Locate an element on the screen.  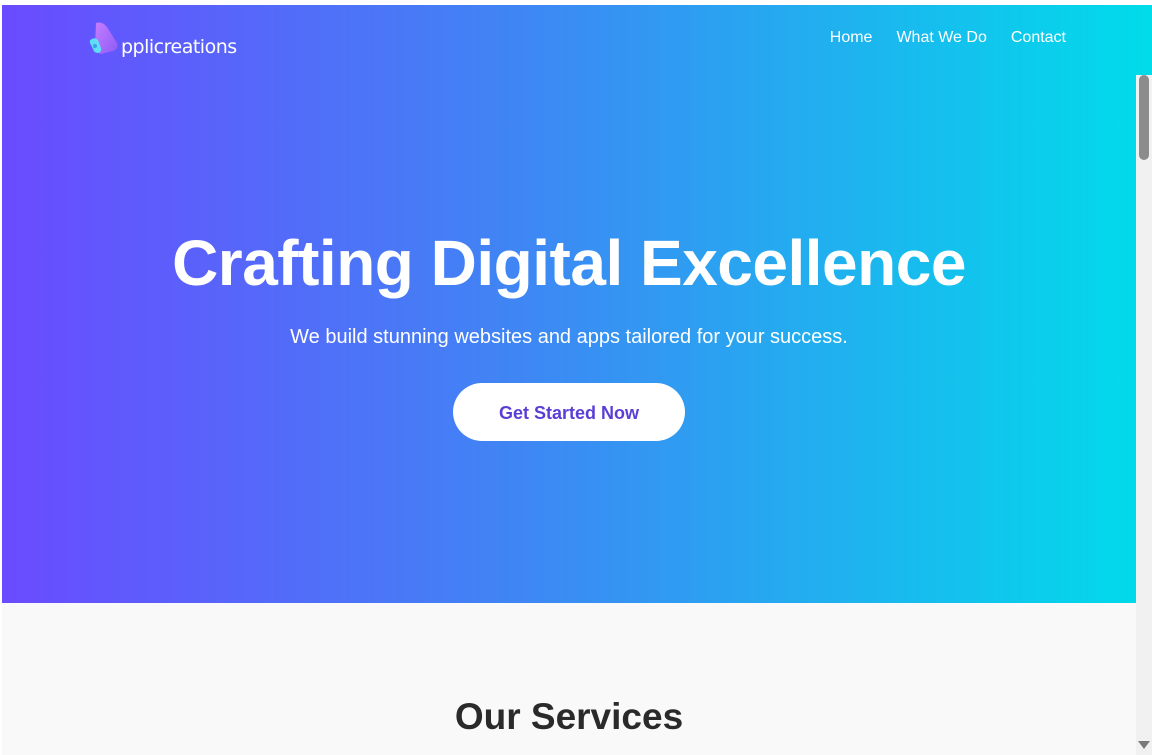
logo-link: pplicreations is located at coordinates (162, 39).